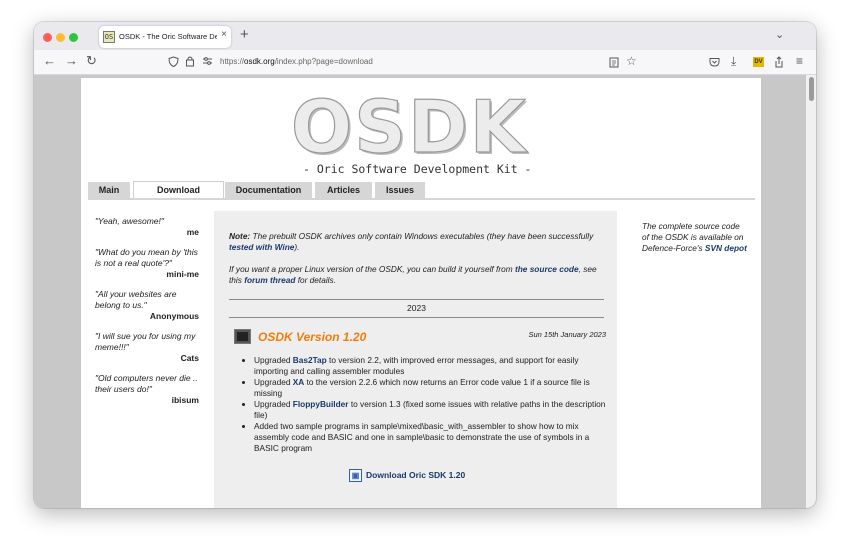 The image size is (850, 553). Describe the element at coordinates (567, 334) in the screenshot. I see `post-date: Sun 15th January 2023` at that location.